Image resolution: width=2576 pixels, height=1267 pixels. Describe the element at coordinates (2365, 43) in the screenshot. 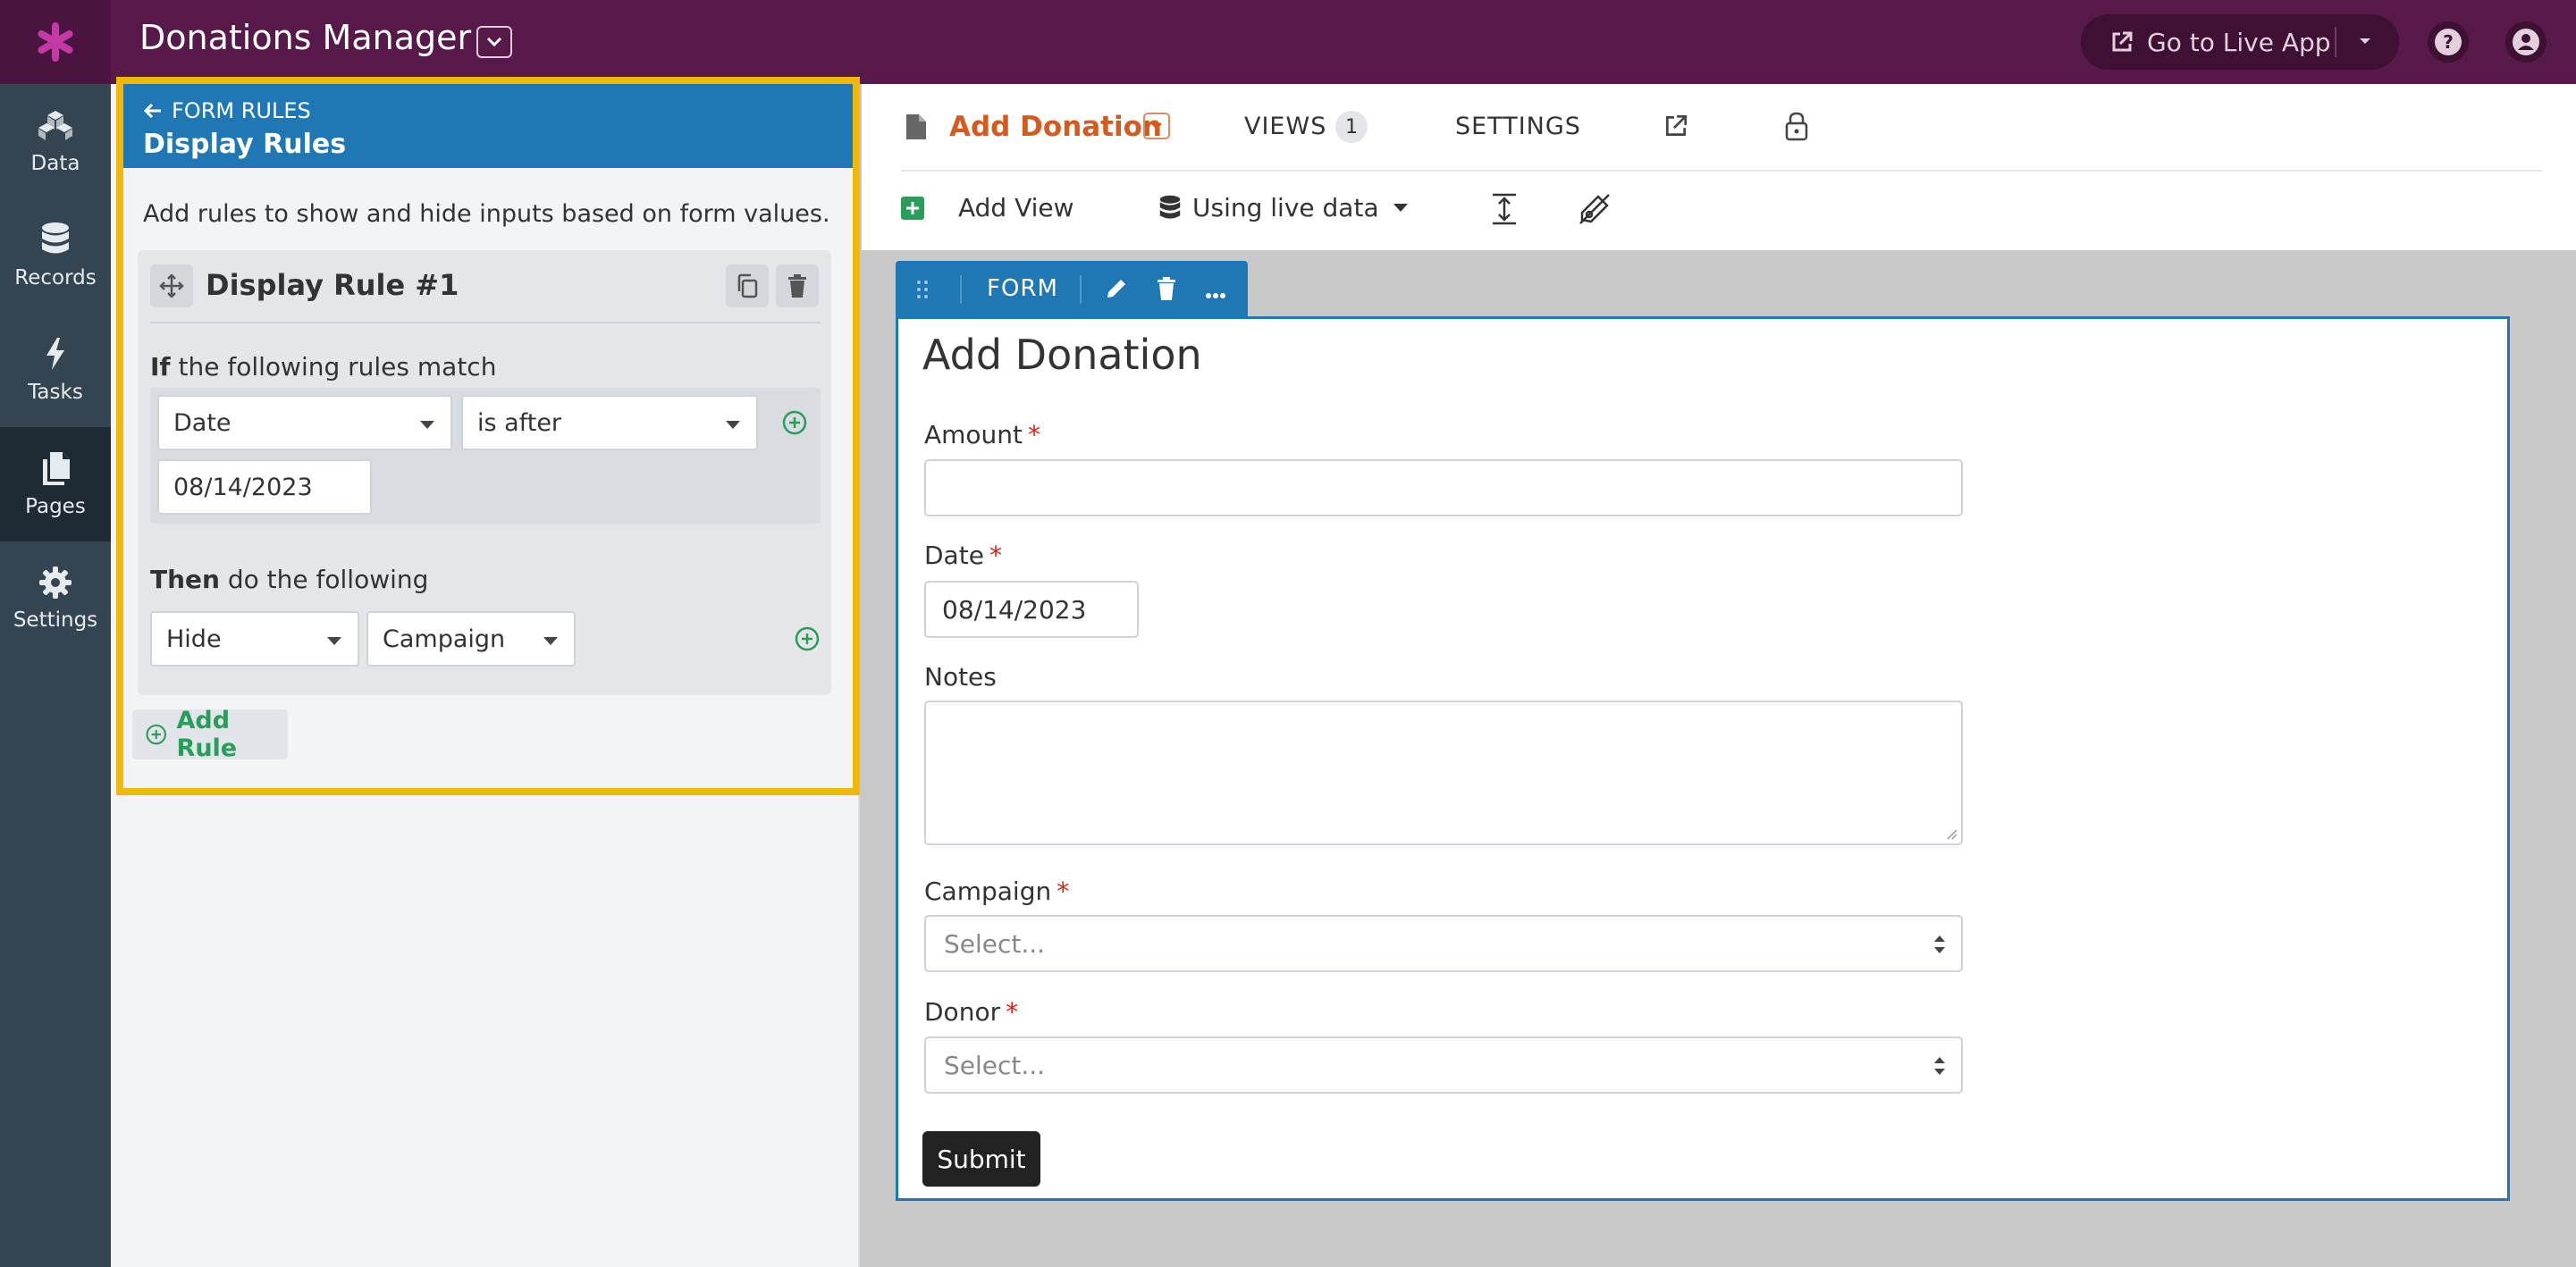

I see `live-app-dropdown-icon` at that location.